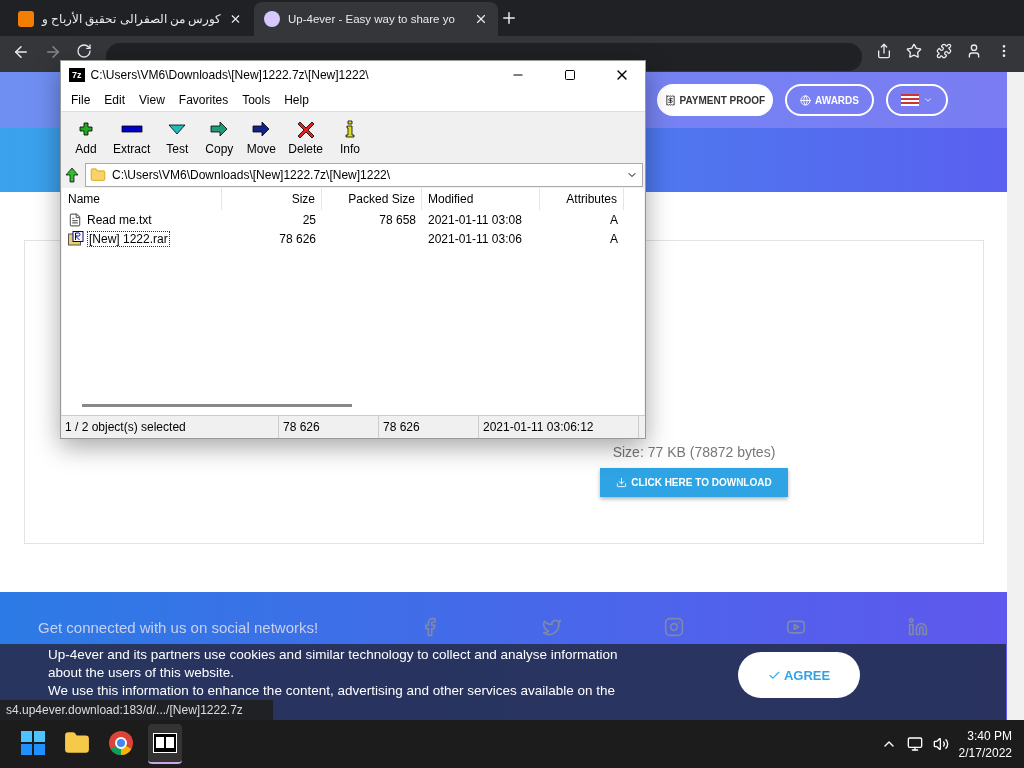 The image size is (1024, 768). What do you see at coordinates (715, 100) in the screenshot?
I see `nav-button: PAYMENT PROOF` at bounding box center [715, 100].